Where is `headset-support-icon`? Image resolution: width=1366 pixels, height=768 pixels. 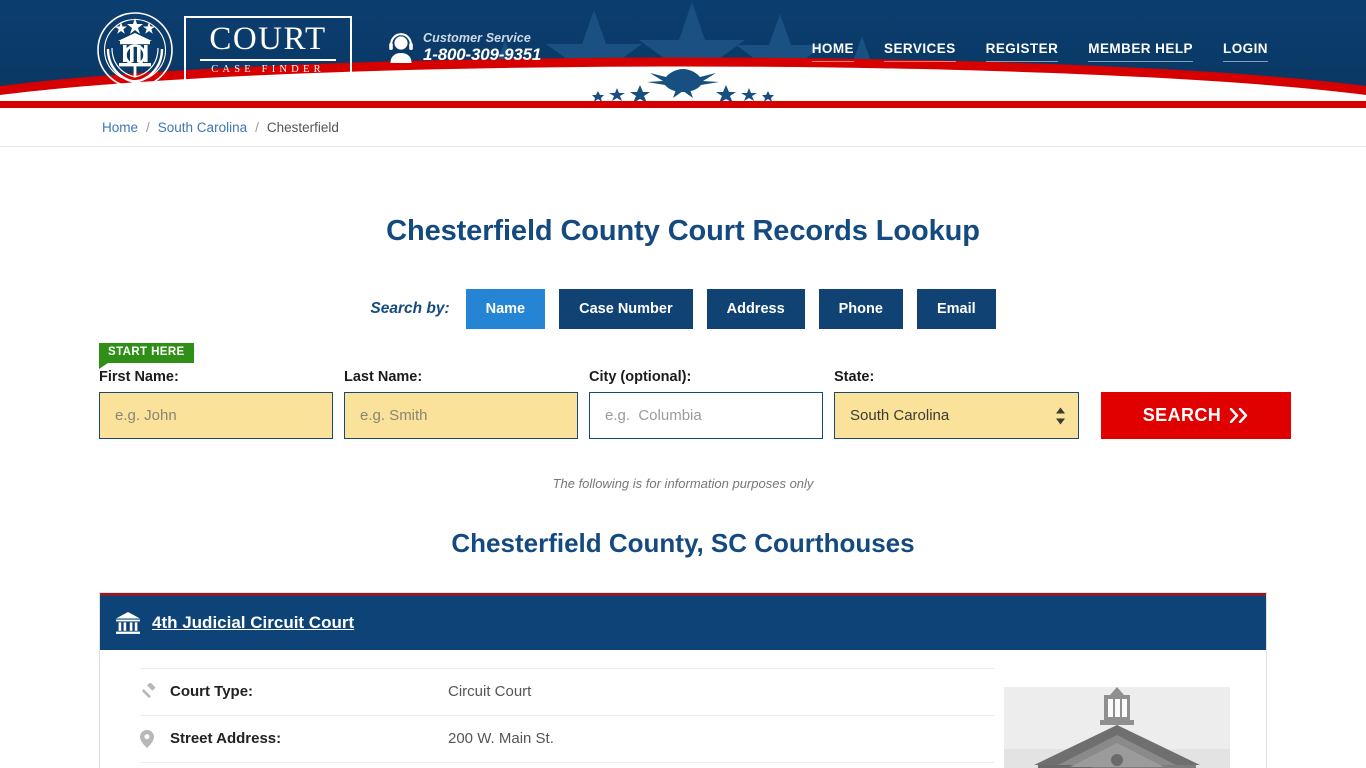
headset-support-icon is located at coordinates (401, 48).